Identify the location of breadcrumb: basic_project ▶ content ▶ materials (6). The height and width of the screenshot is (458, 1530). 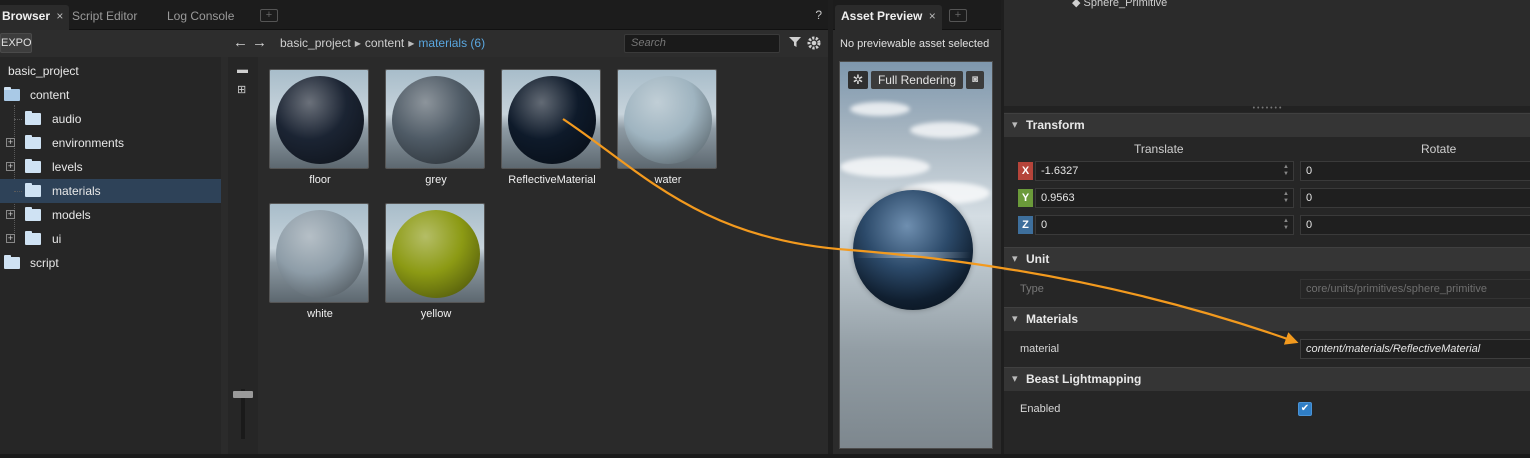
(382, 43).